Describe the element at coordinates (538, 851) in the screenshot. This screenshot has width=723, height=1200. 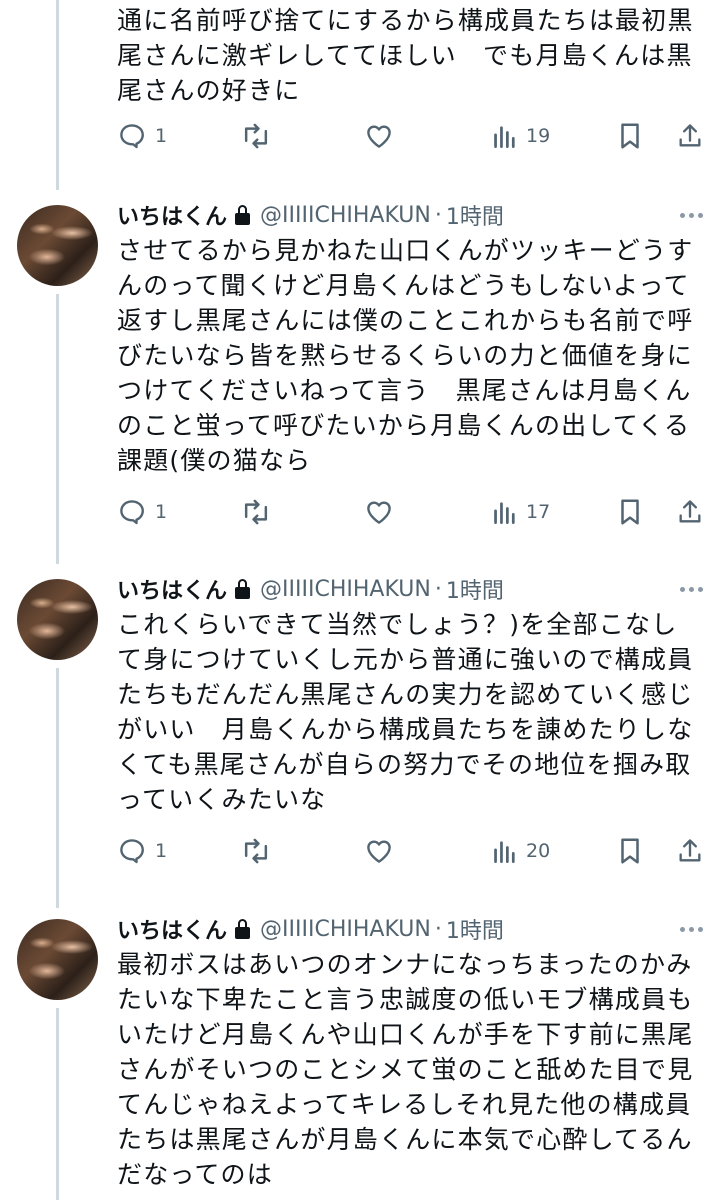
I see `view-count: 20` at that location.